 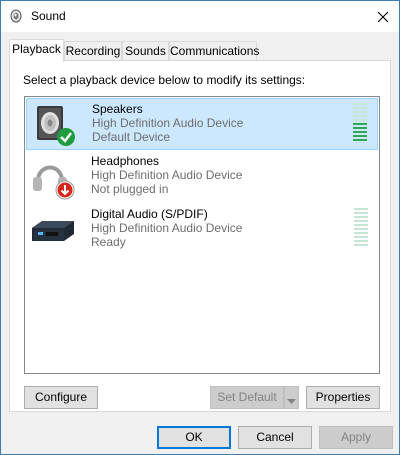 What do you see at coordinates (343, 397) in the screenshot?
I see `properties-button: Properties` at bounding box center [343, 397].